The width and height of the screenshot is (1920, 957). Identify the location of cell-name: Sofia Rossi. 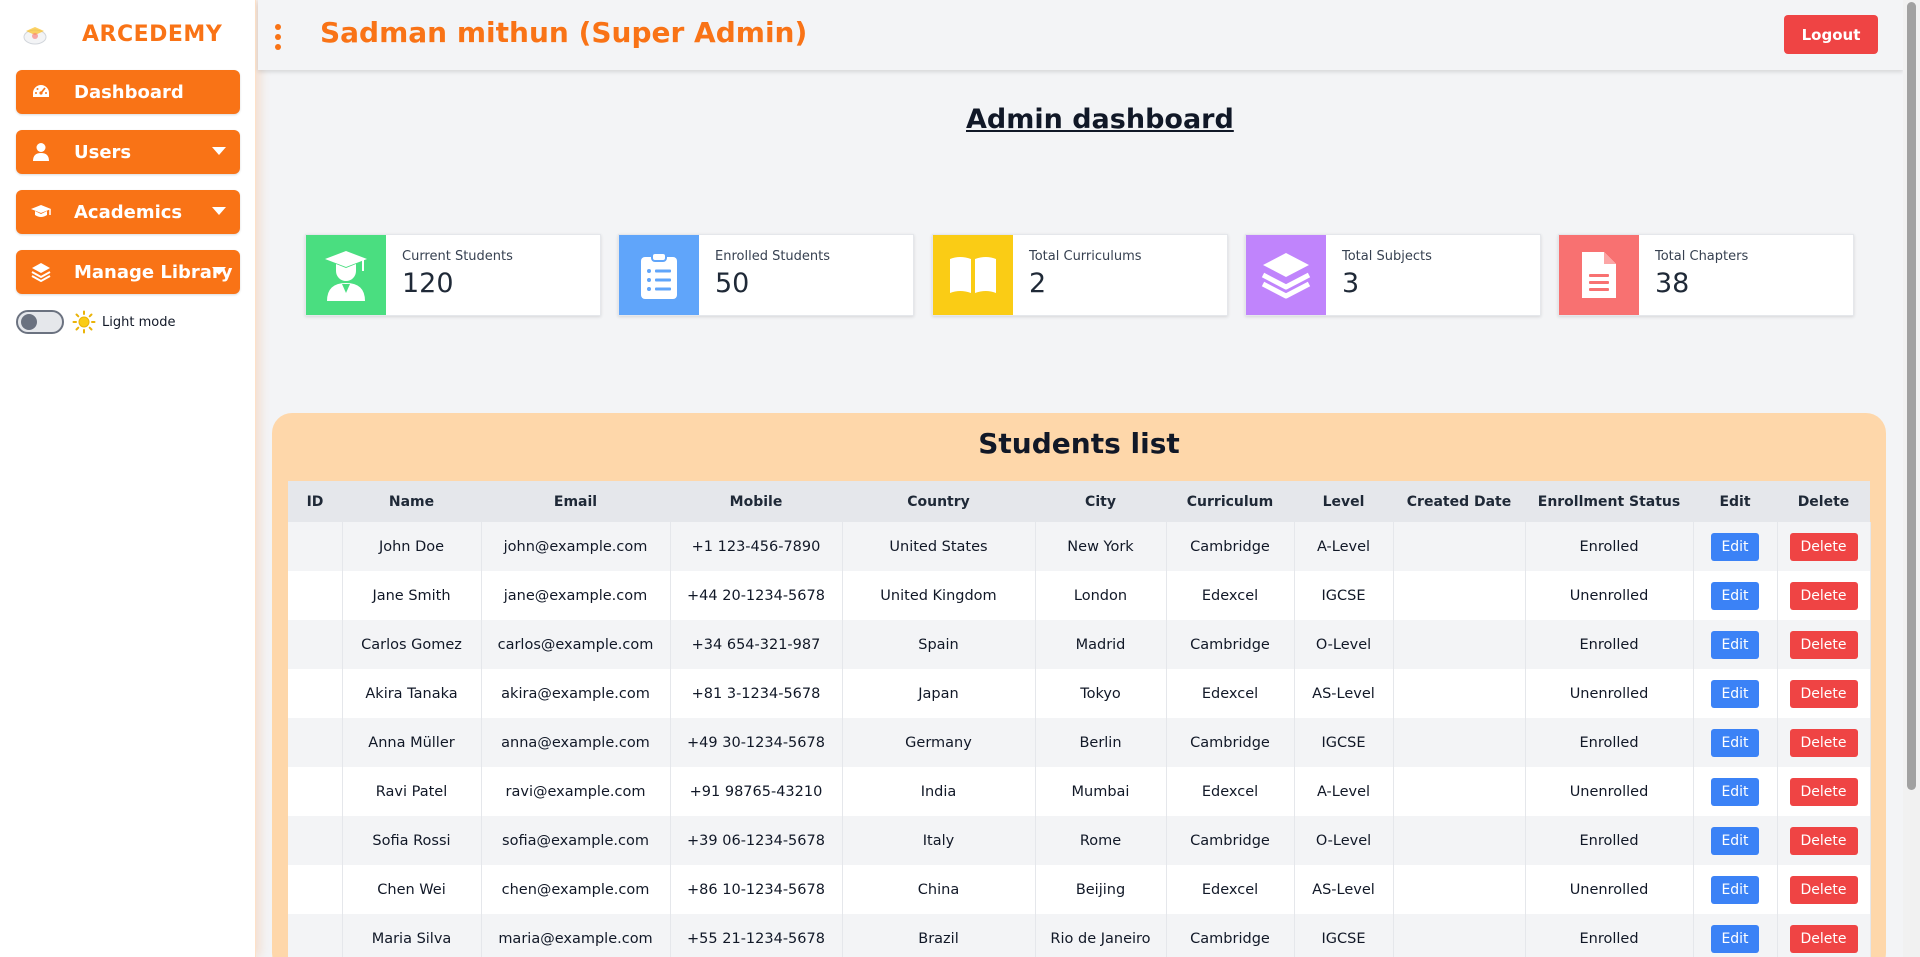
(412, 840).